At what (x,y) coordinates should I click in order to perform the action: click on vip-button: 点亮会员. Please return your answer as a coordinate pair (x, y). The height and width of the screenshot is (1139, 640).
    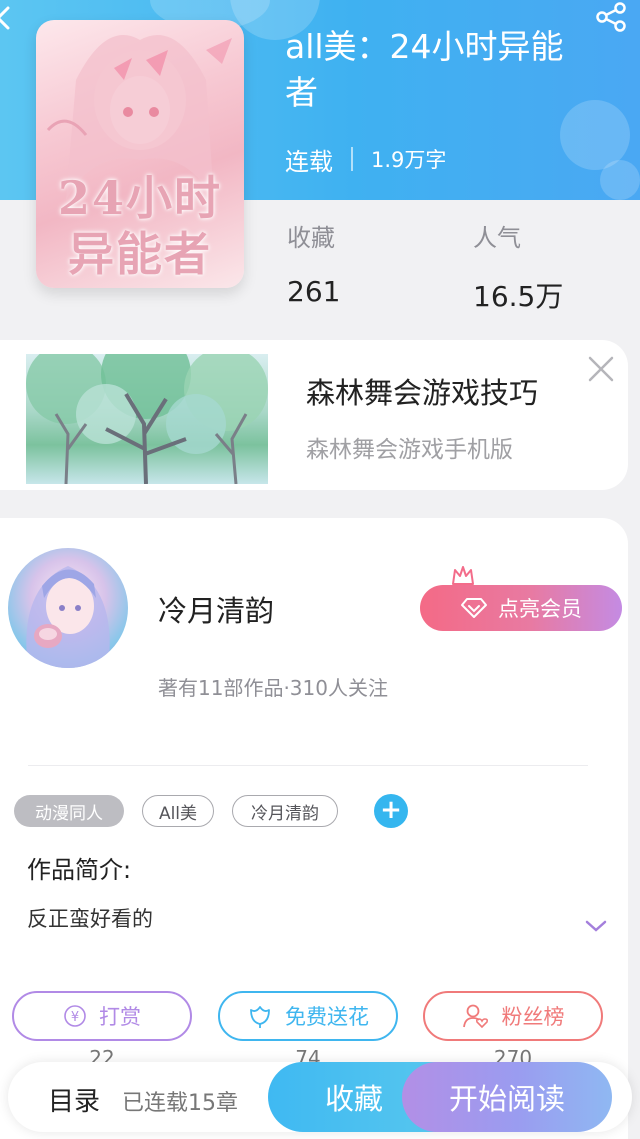
    Looking at the image, I should click on (521, 608).